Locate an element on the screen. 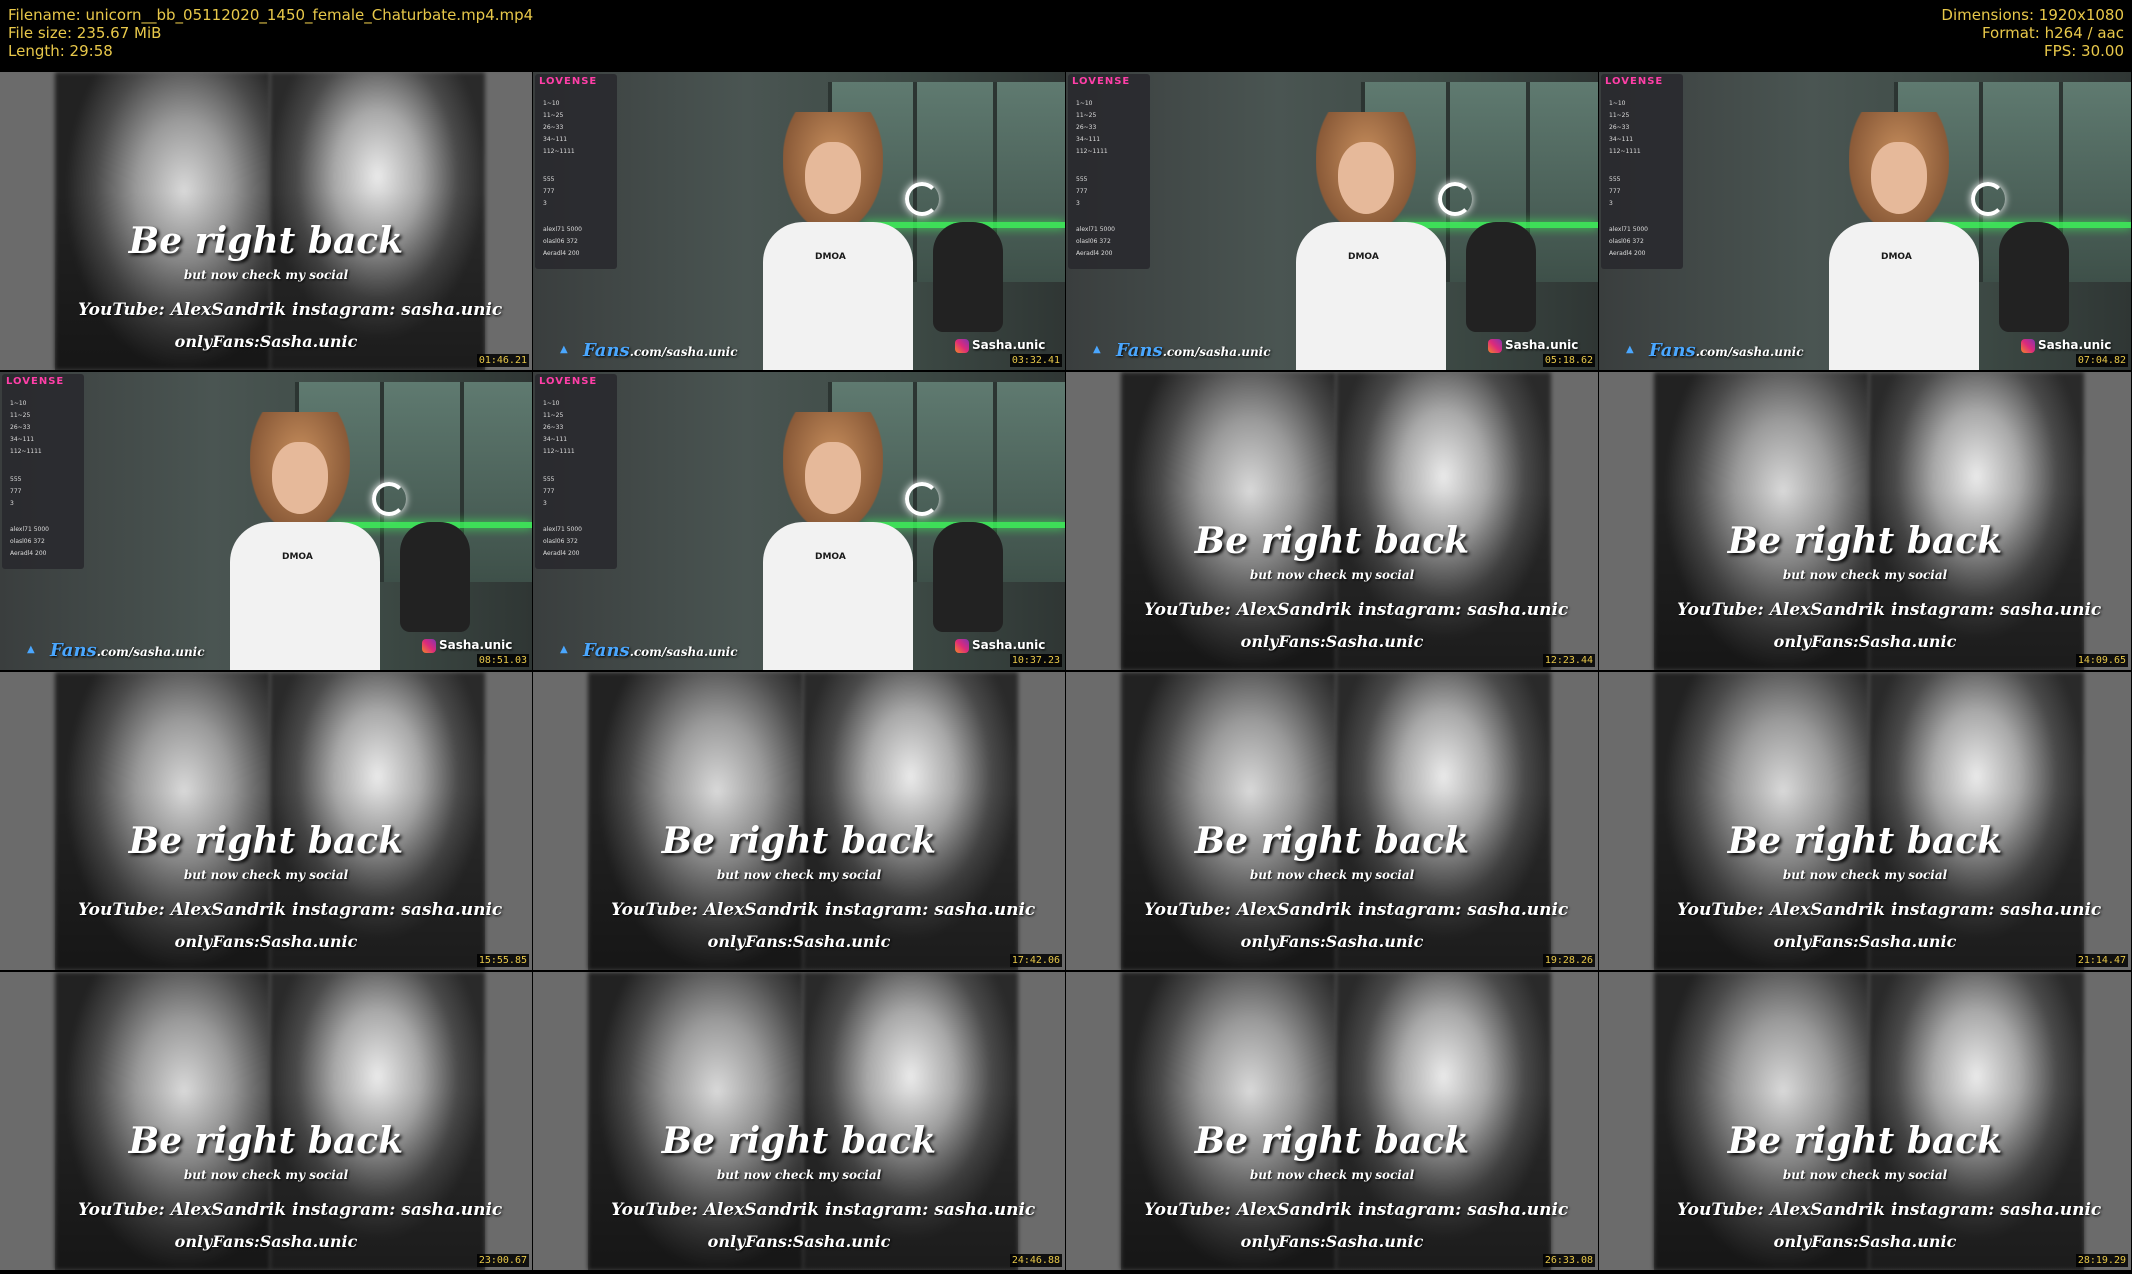  timestamp: 28:19.29 is located at coordinates (2101, 1260).